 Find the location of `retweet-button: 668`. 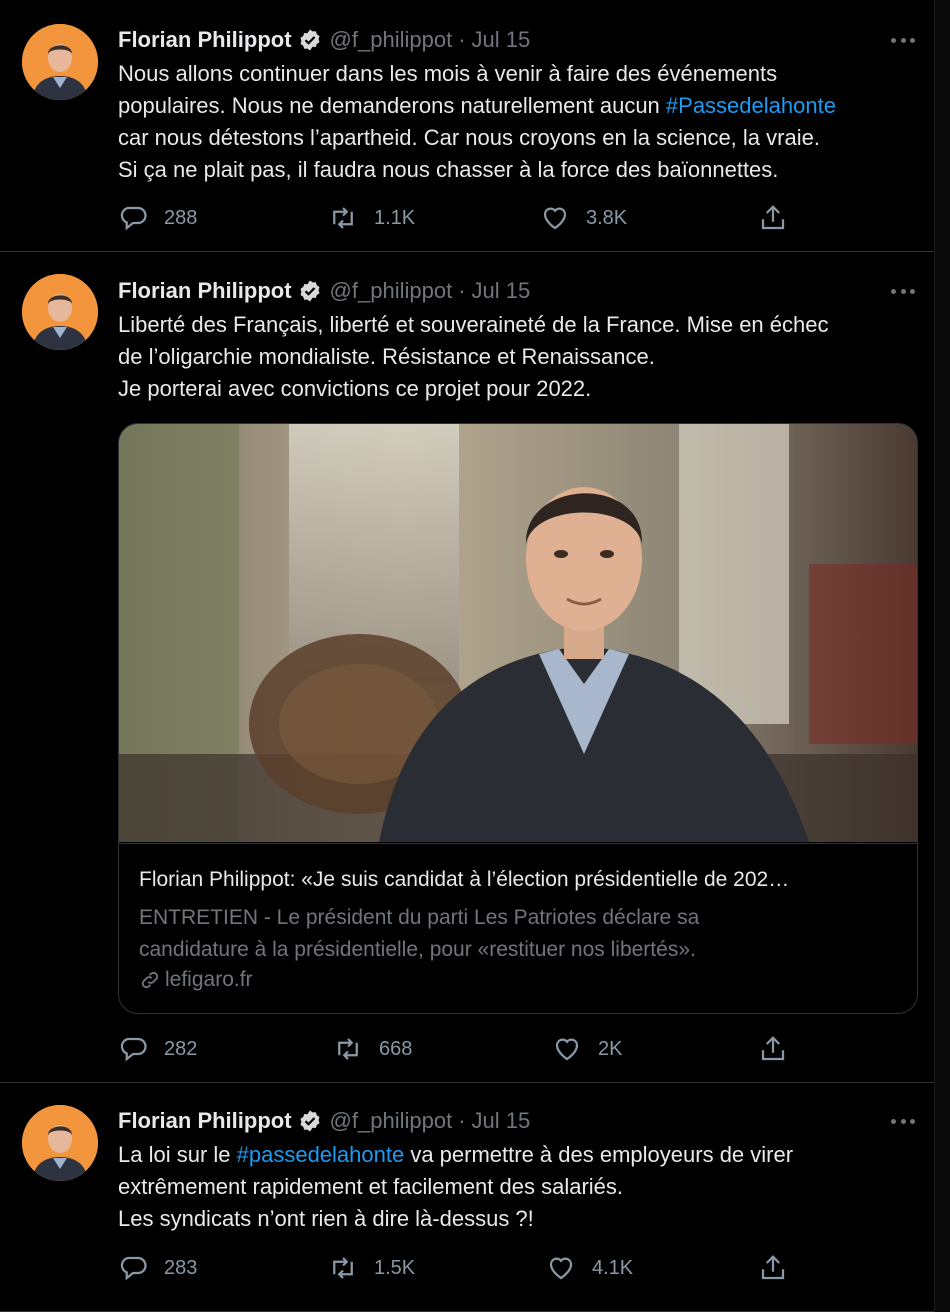

retweet-button: 668 is located at coordinates (372, 1049).